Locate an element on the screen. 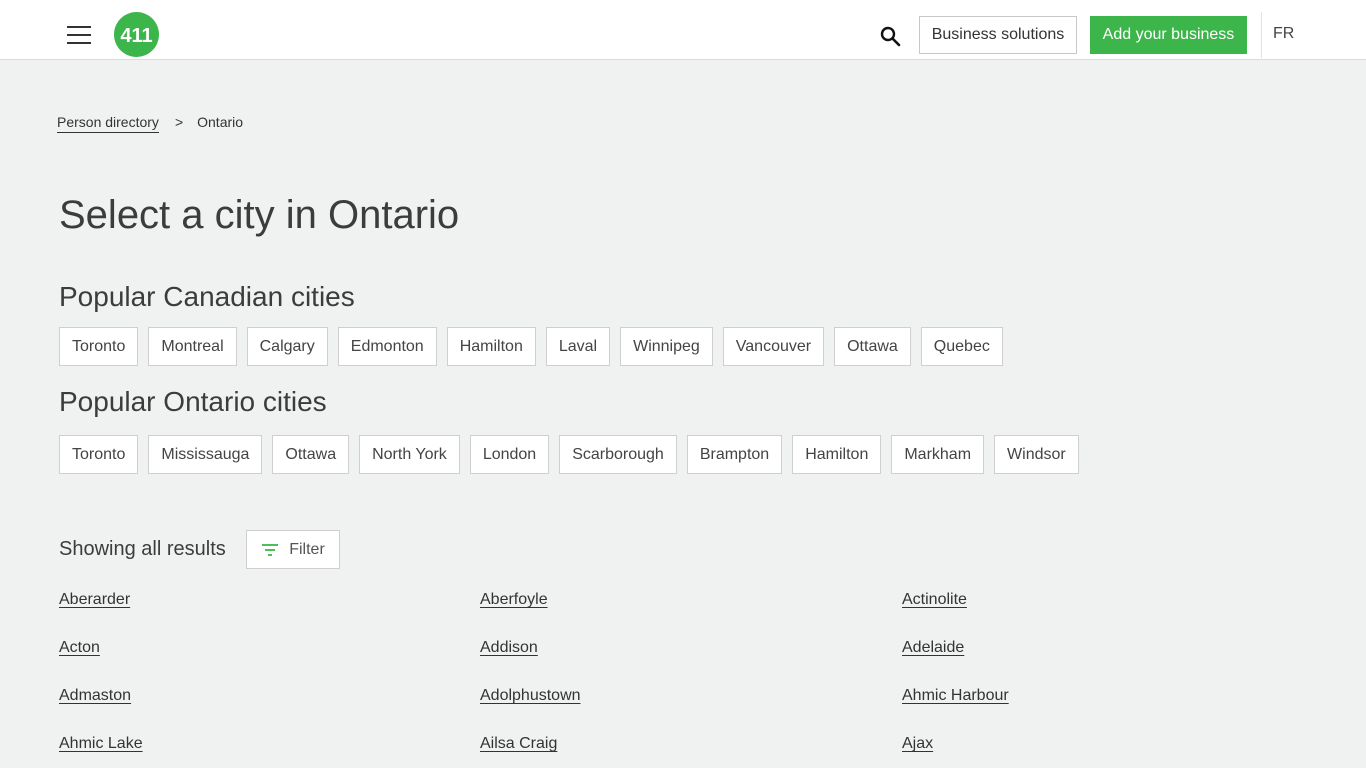 The height and width of the screenshot is (768, 1366). city-chip-edmonton: Edmonton is located at coordinates (387, 346).